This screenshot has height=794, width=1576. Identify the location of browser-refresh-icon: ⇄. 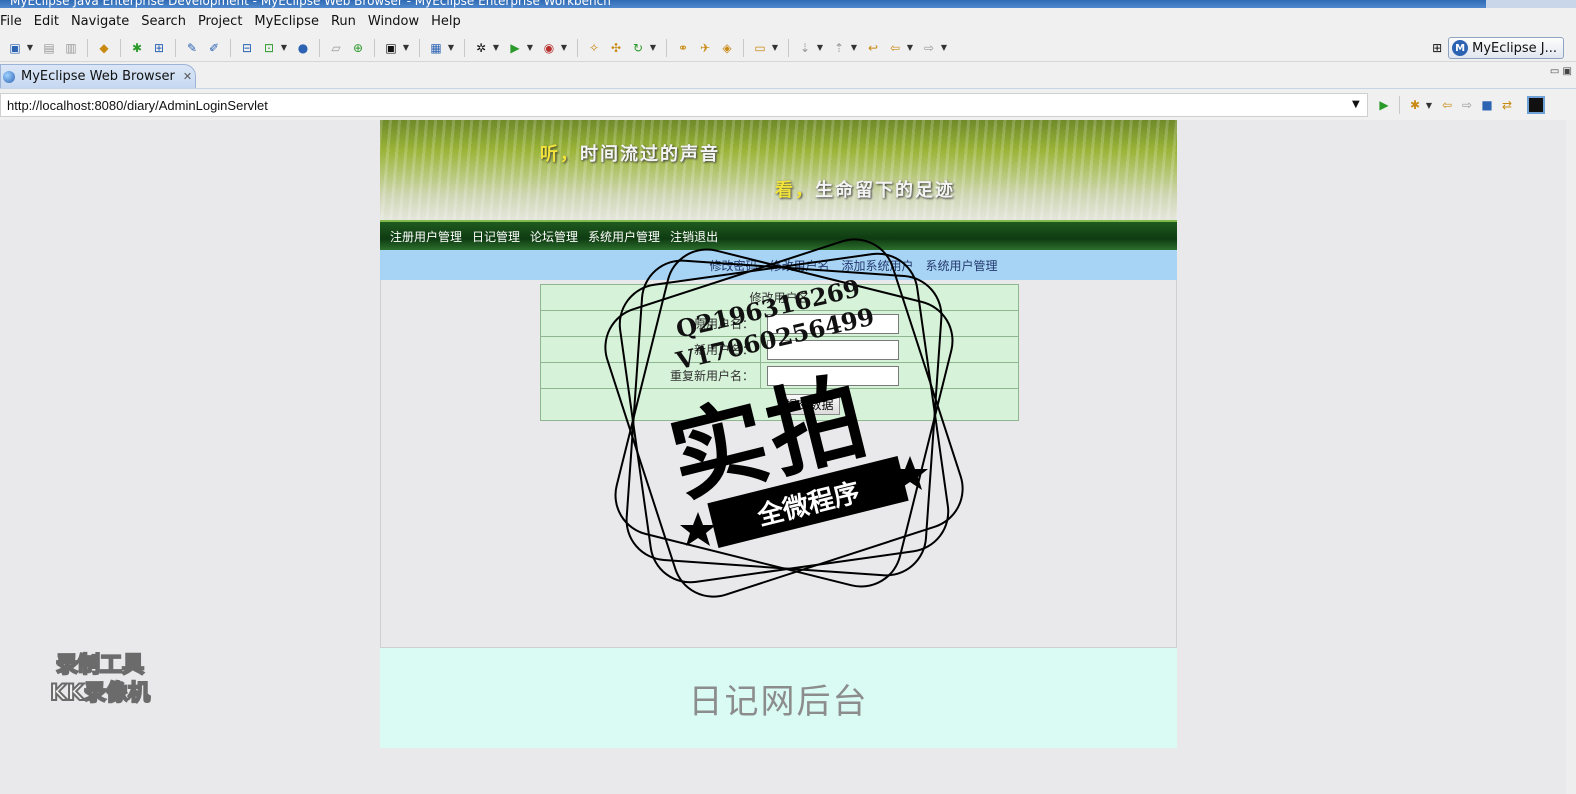
(1507, 105).